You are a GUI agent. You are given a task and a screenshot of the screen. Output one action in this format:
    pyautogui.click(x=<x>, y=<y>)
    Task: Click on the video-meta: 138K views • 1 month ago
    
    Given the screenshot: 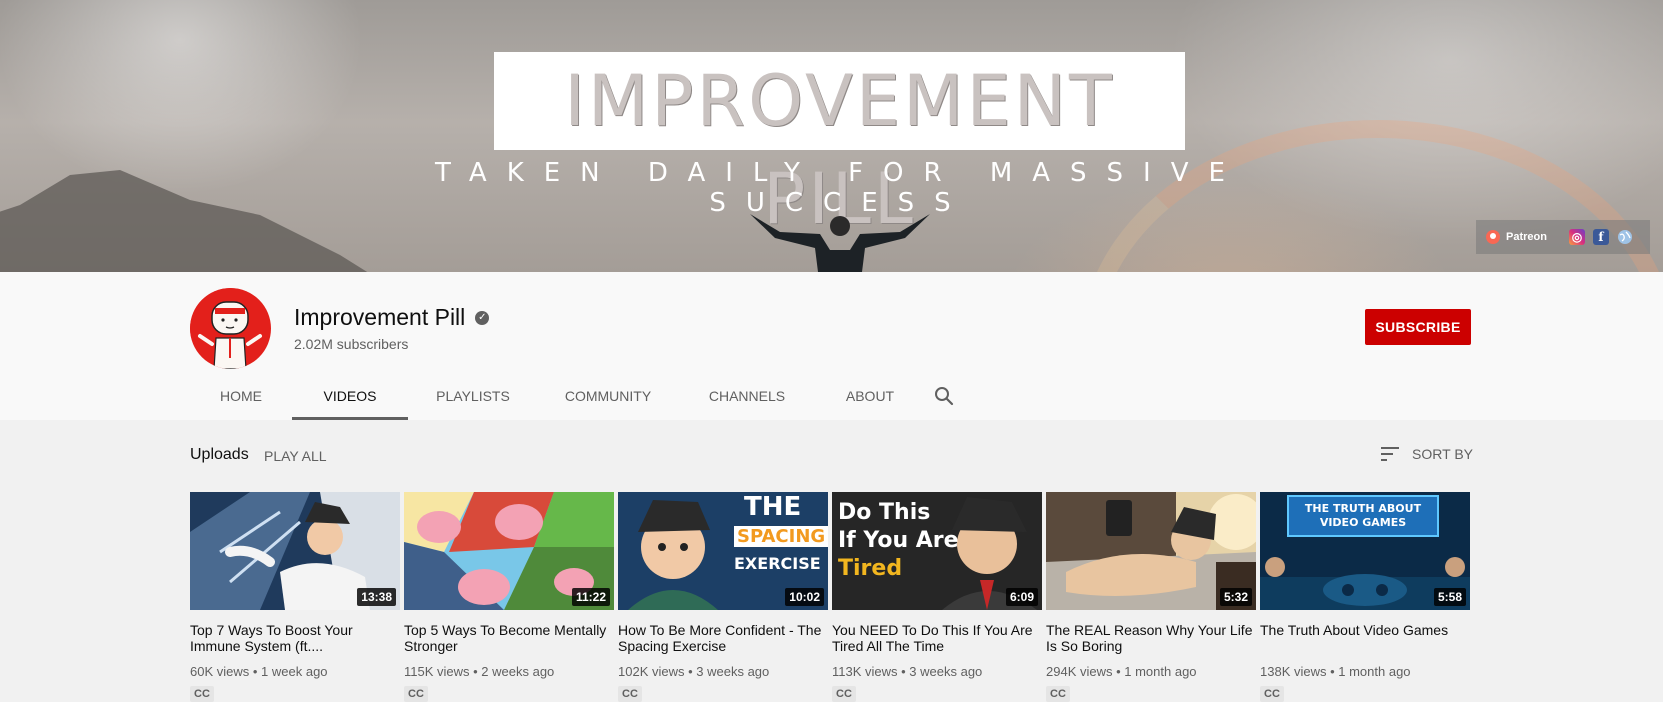 What is the action you would take?
    pyautogui.click(x=1335, y=671)
    